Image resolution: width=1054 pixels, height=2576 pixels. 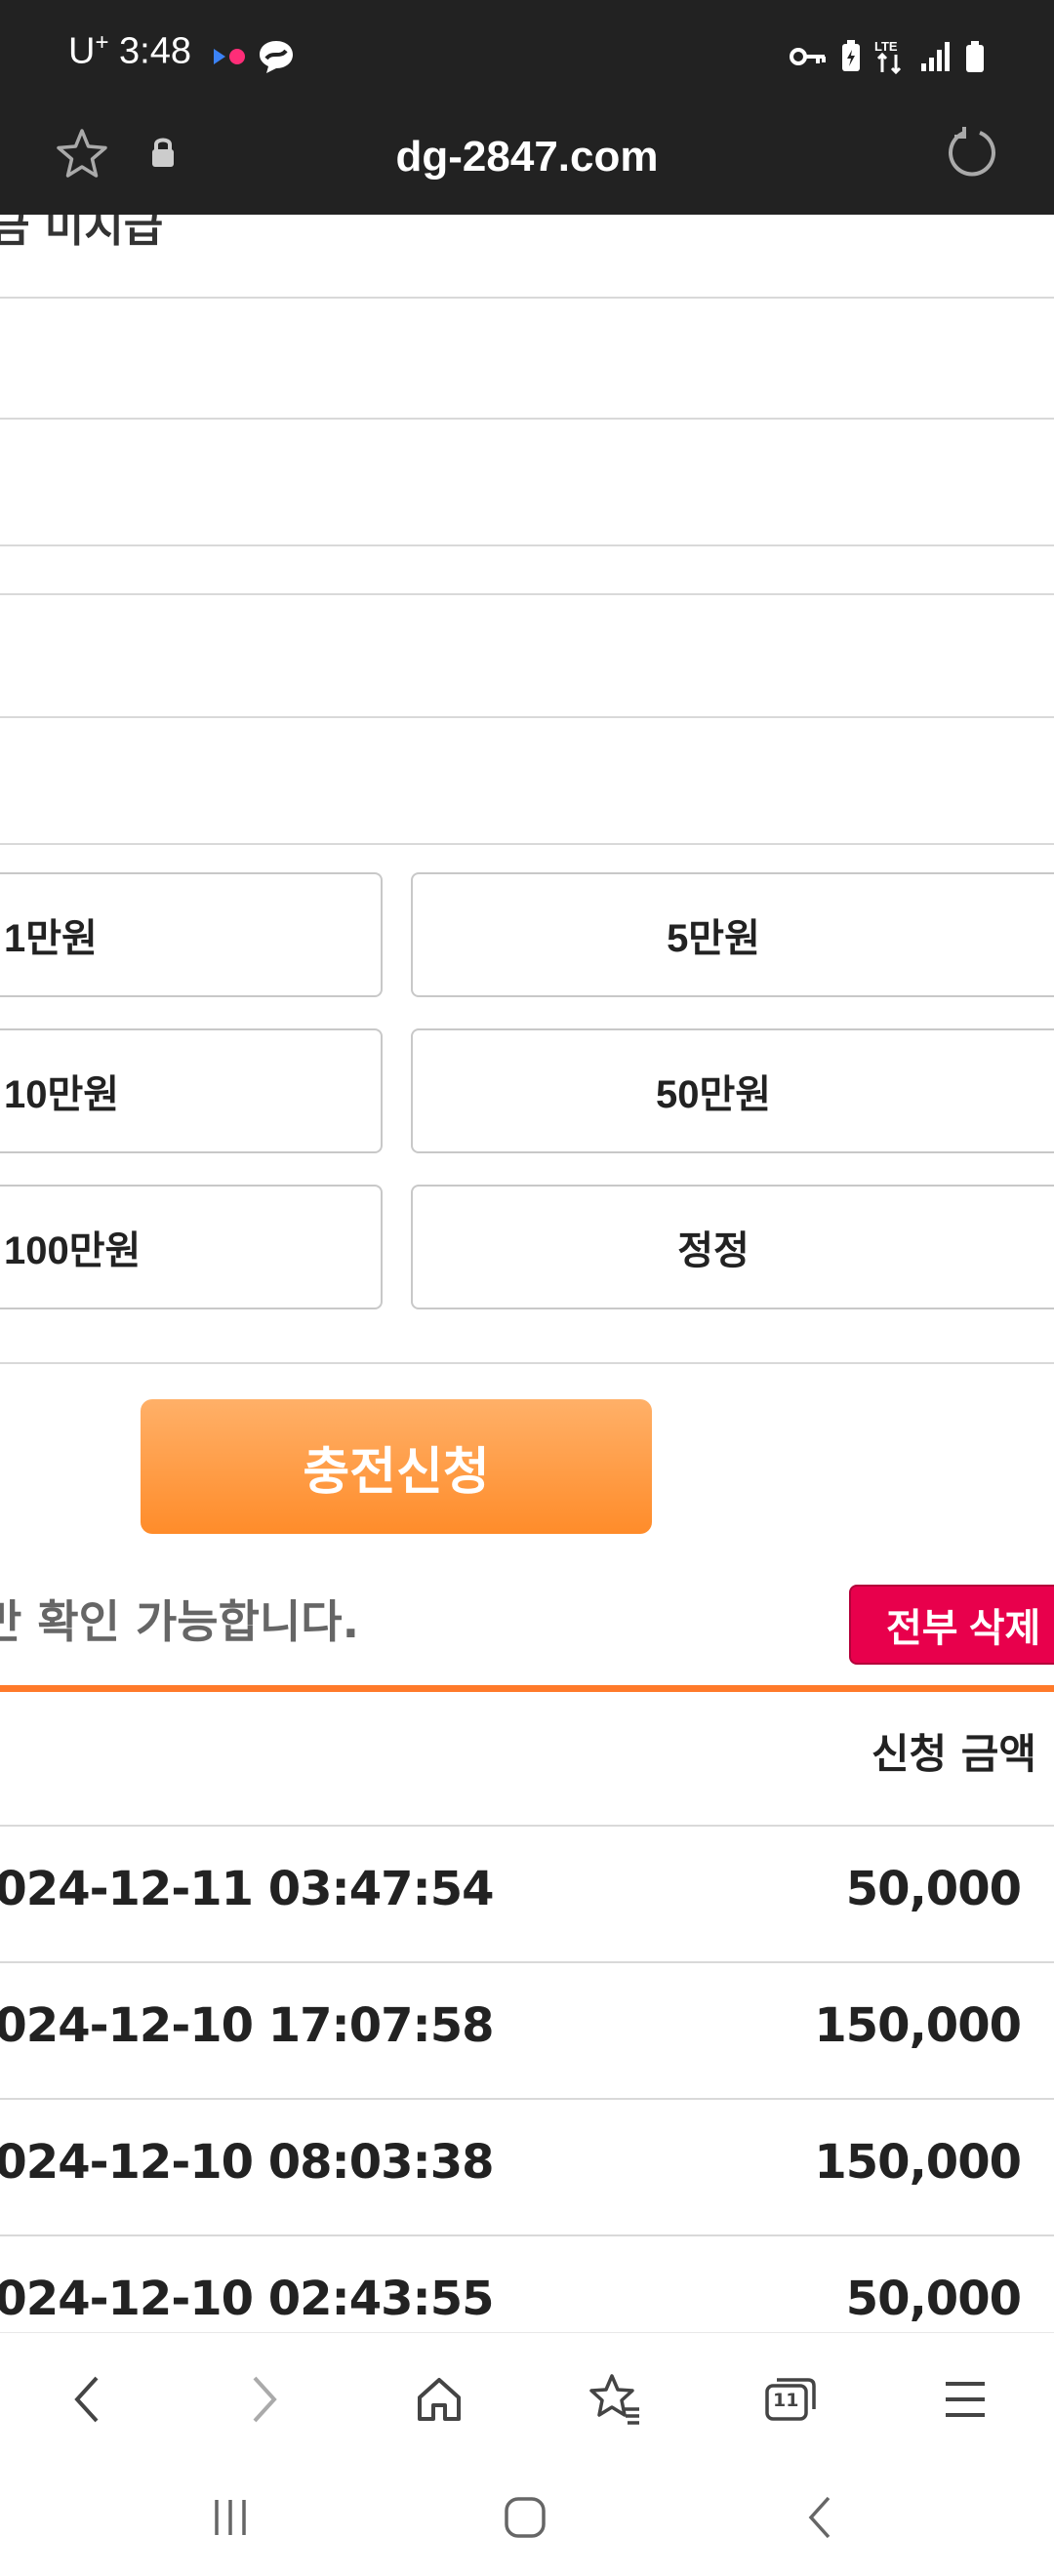 I want to click on notification-icons, so click(x=254, y=56).